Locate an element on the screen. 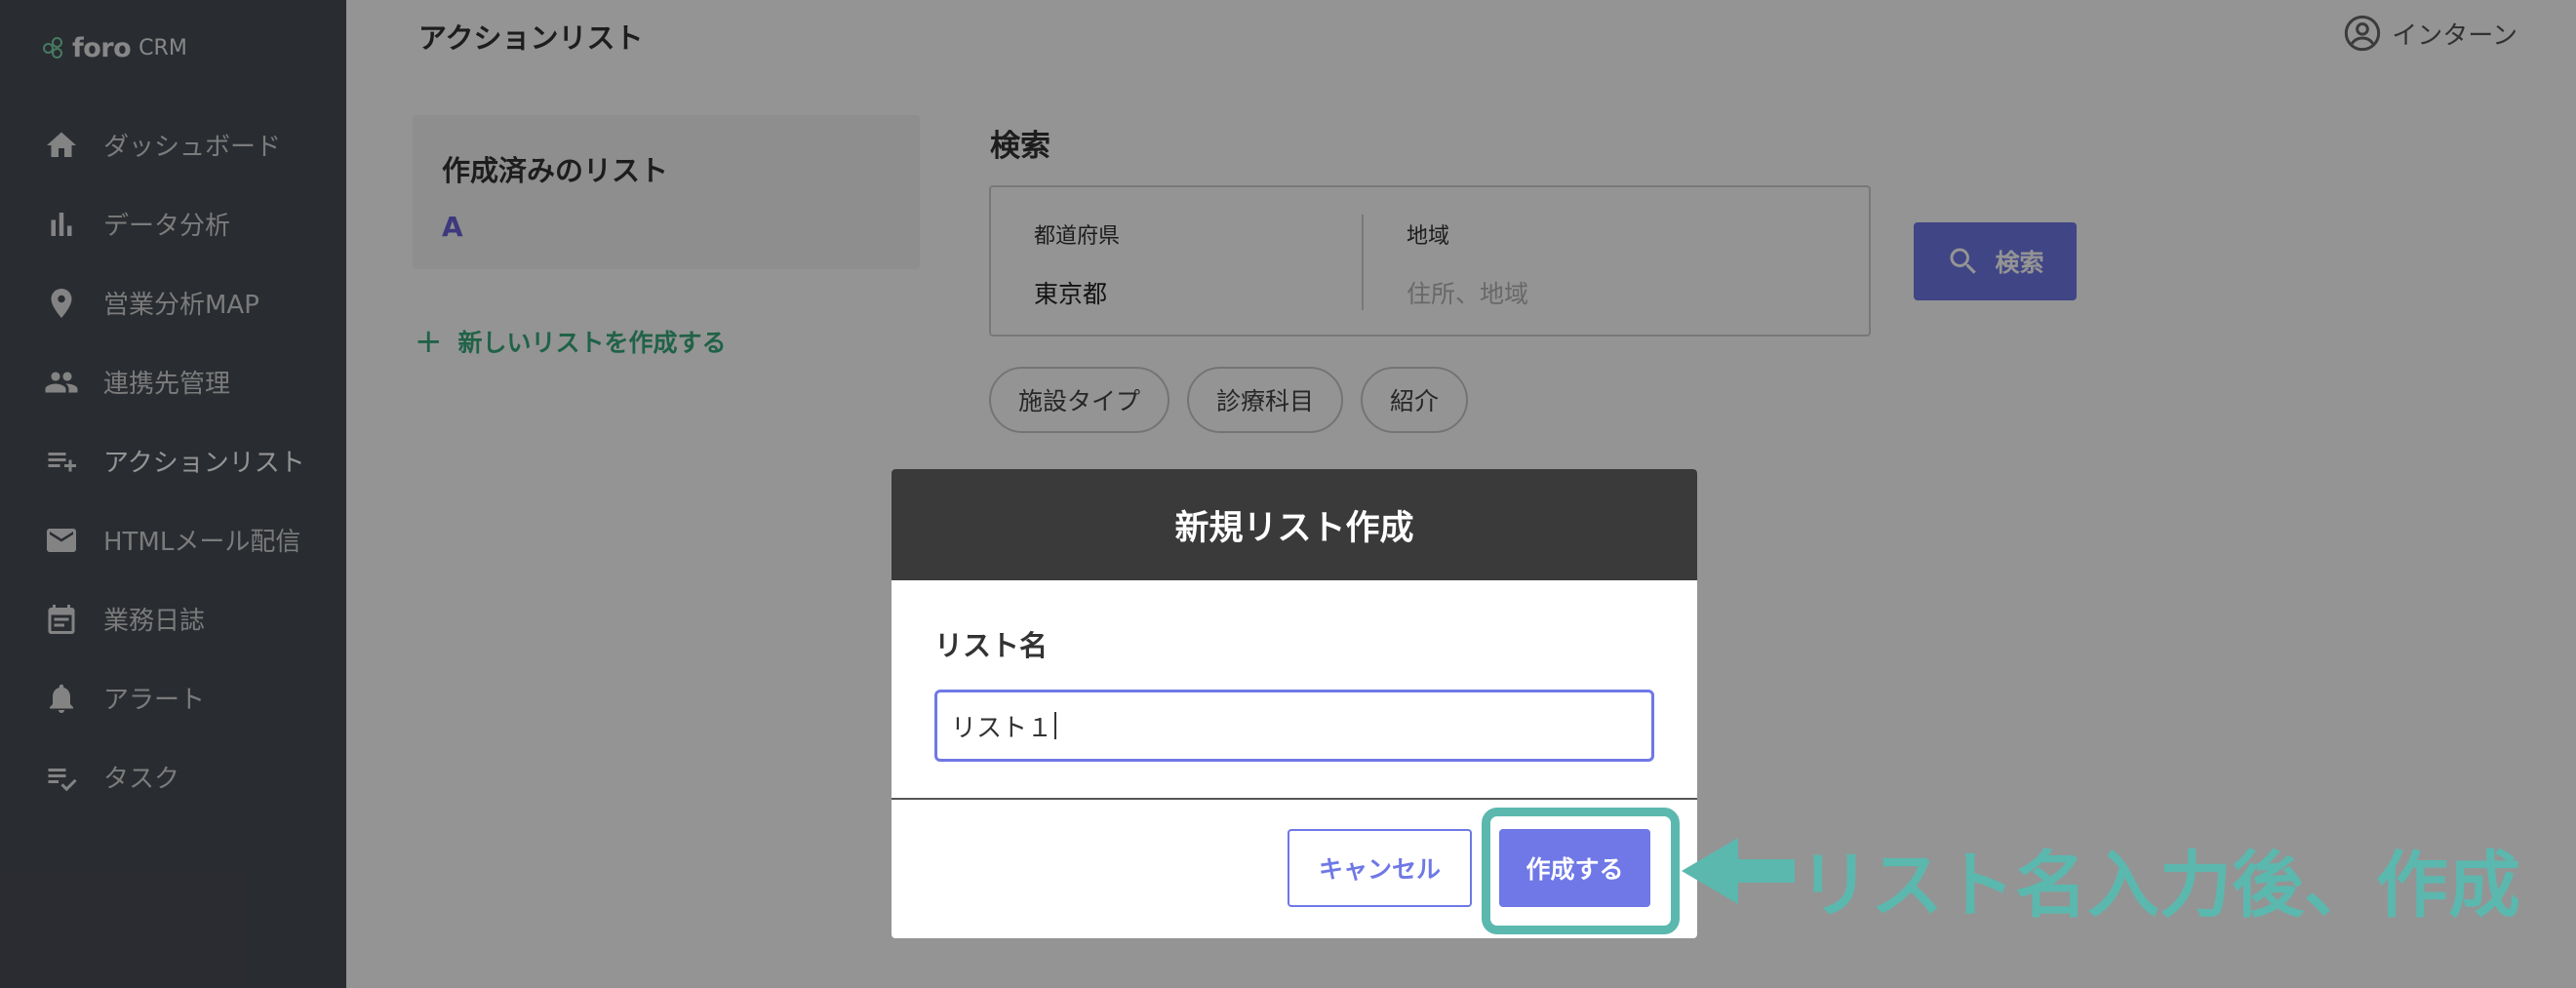 The image size is (2576, 988). list-name-value: リスト１ is located at coordinates (1002, 728).